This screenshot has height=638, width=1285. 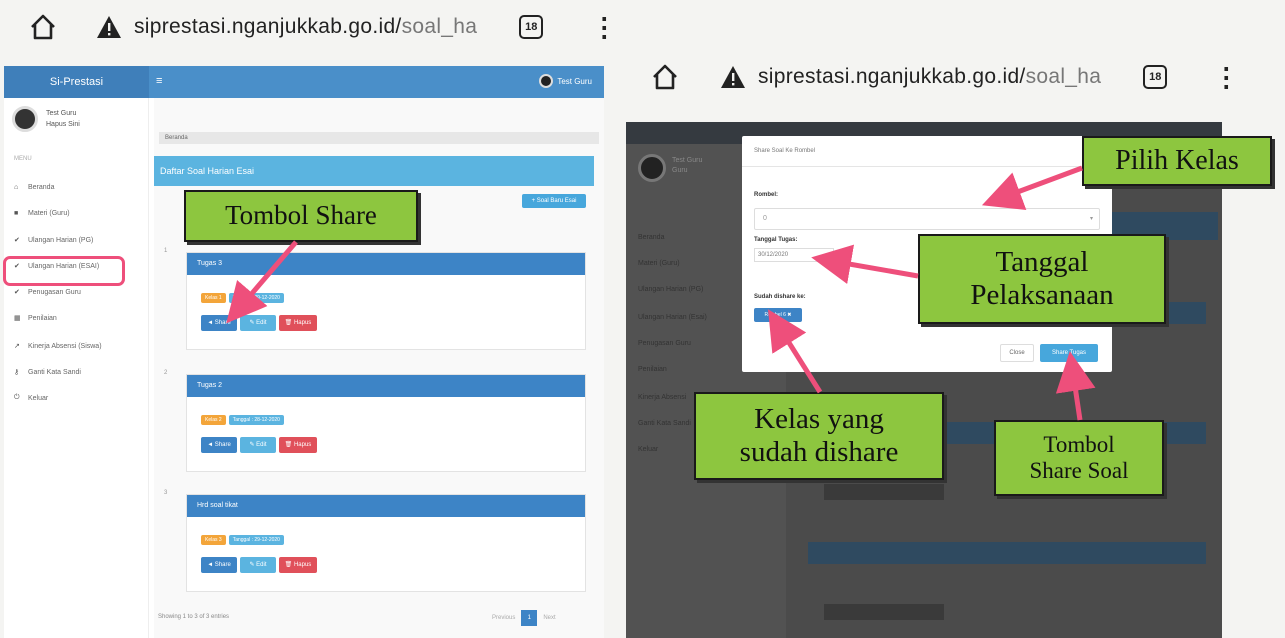 What do you see at coordinates (819, 418) in the screenshot?
I see `callout-text: Kelas yang` at bounding box center [819, 418].